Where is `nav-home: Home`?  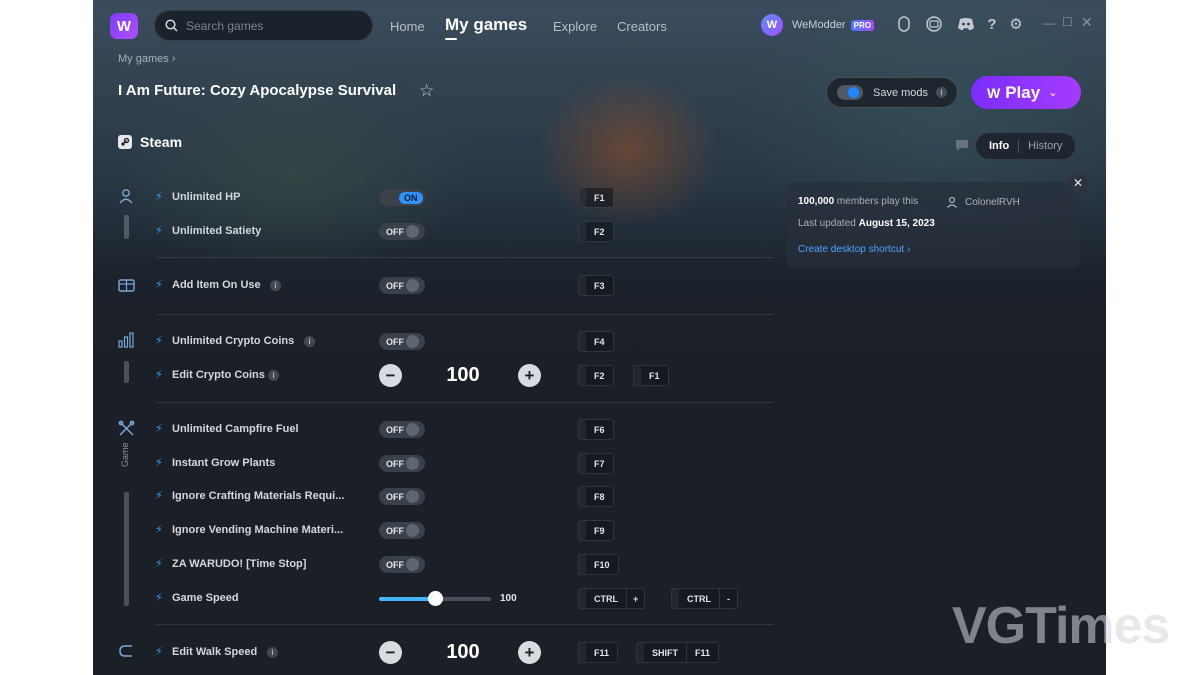
nav-home: Home is located at coordinates (407, 26).